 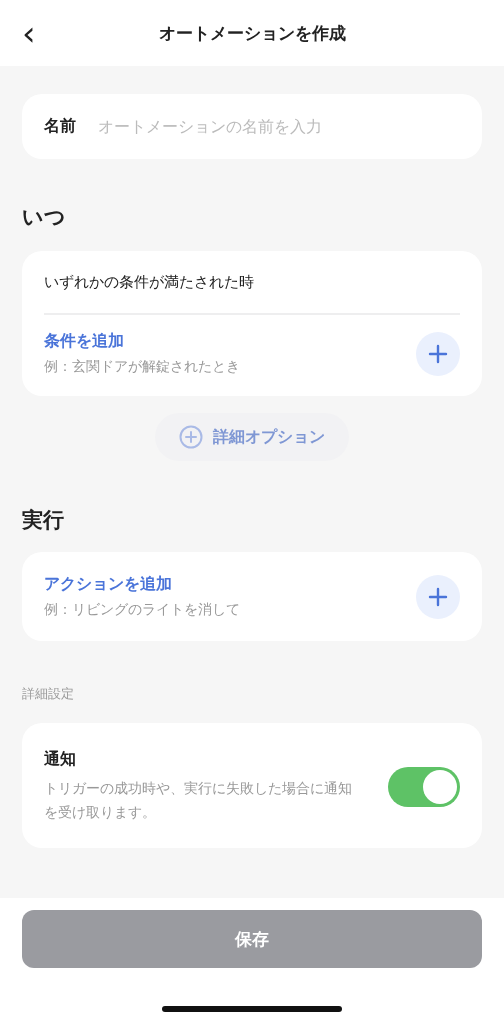 I want to click on back-button: ‹, so click(x=29, y=33).